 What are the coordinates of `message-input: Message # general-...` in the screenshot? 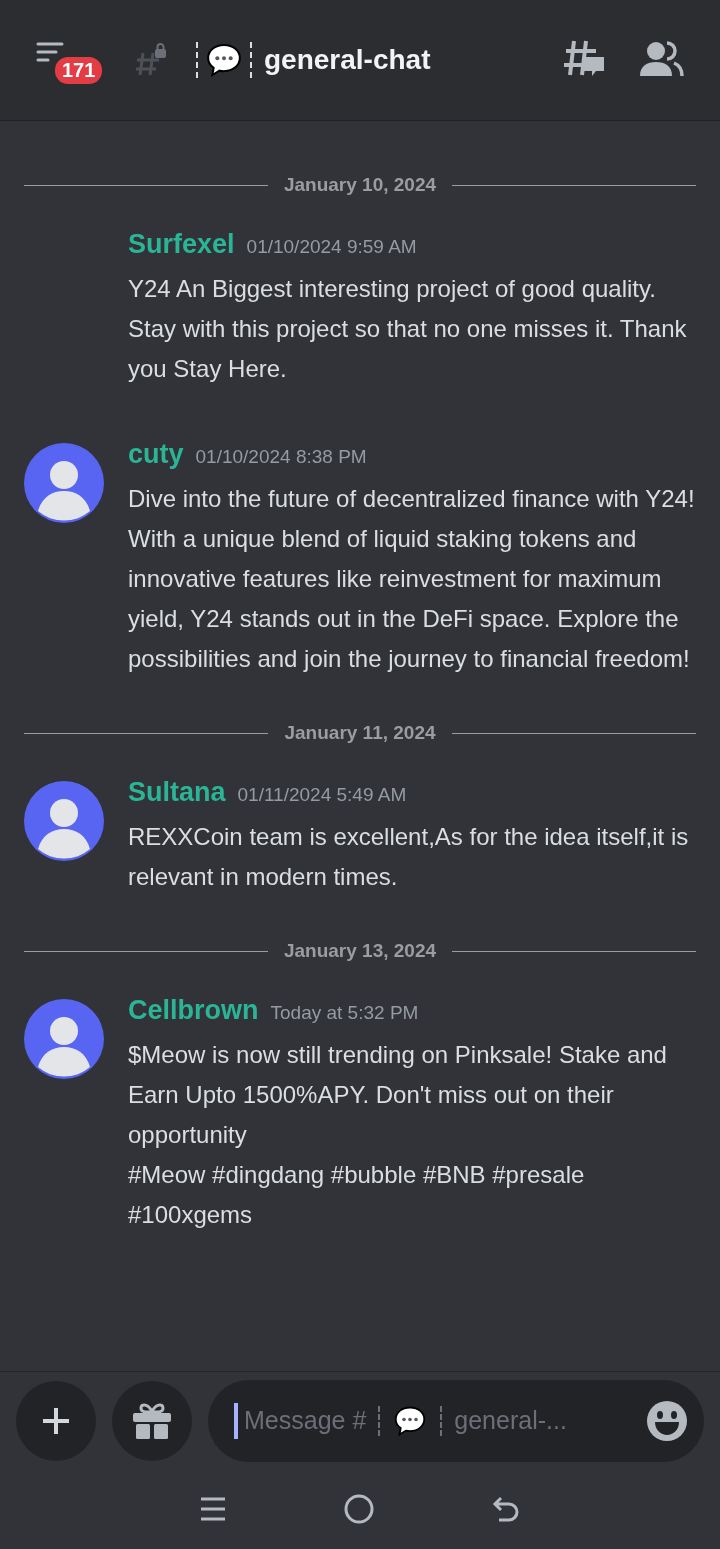 It's located at (456, 1420).